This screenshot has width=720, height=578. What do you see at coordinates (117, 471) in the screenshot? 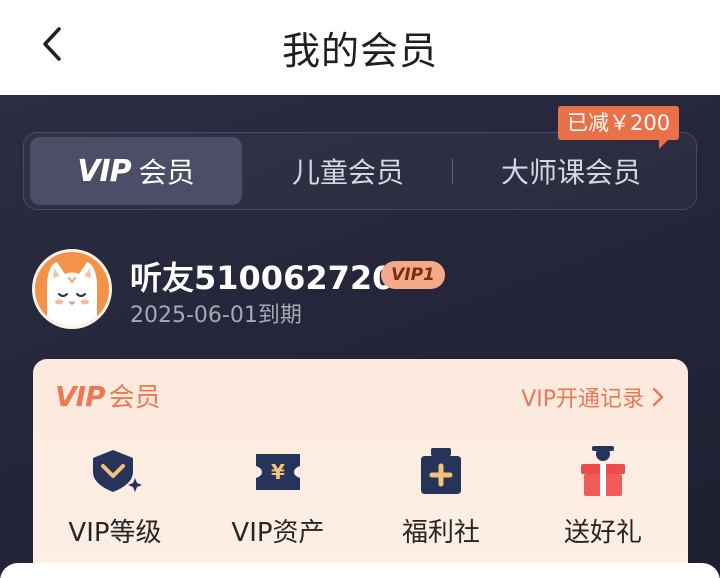
I see `vip-level-icon` at bounding box center [117, 471].